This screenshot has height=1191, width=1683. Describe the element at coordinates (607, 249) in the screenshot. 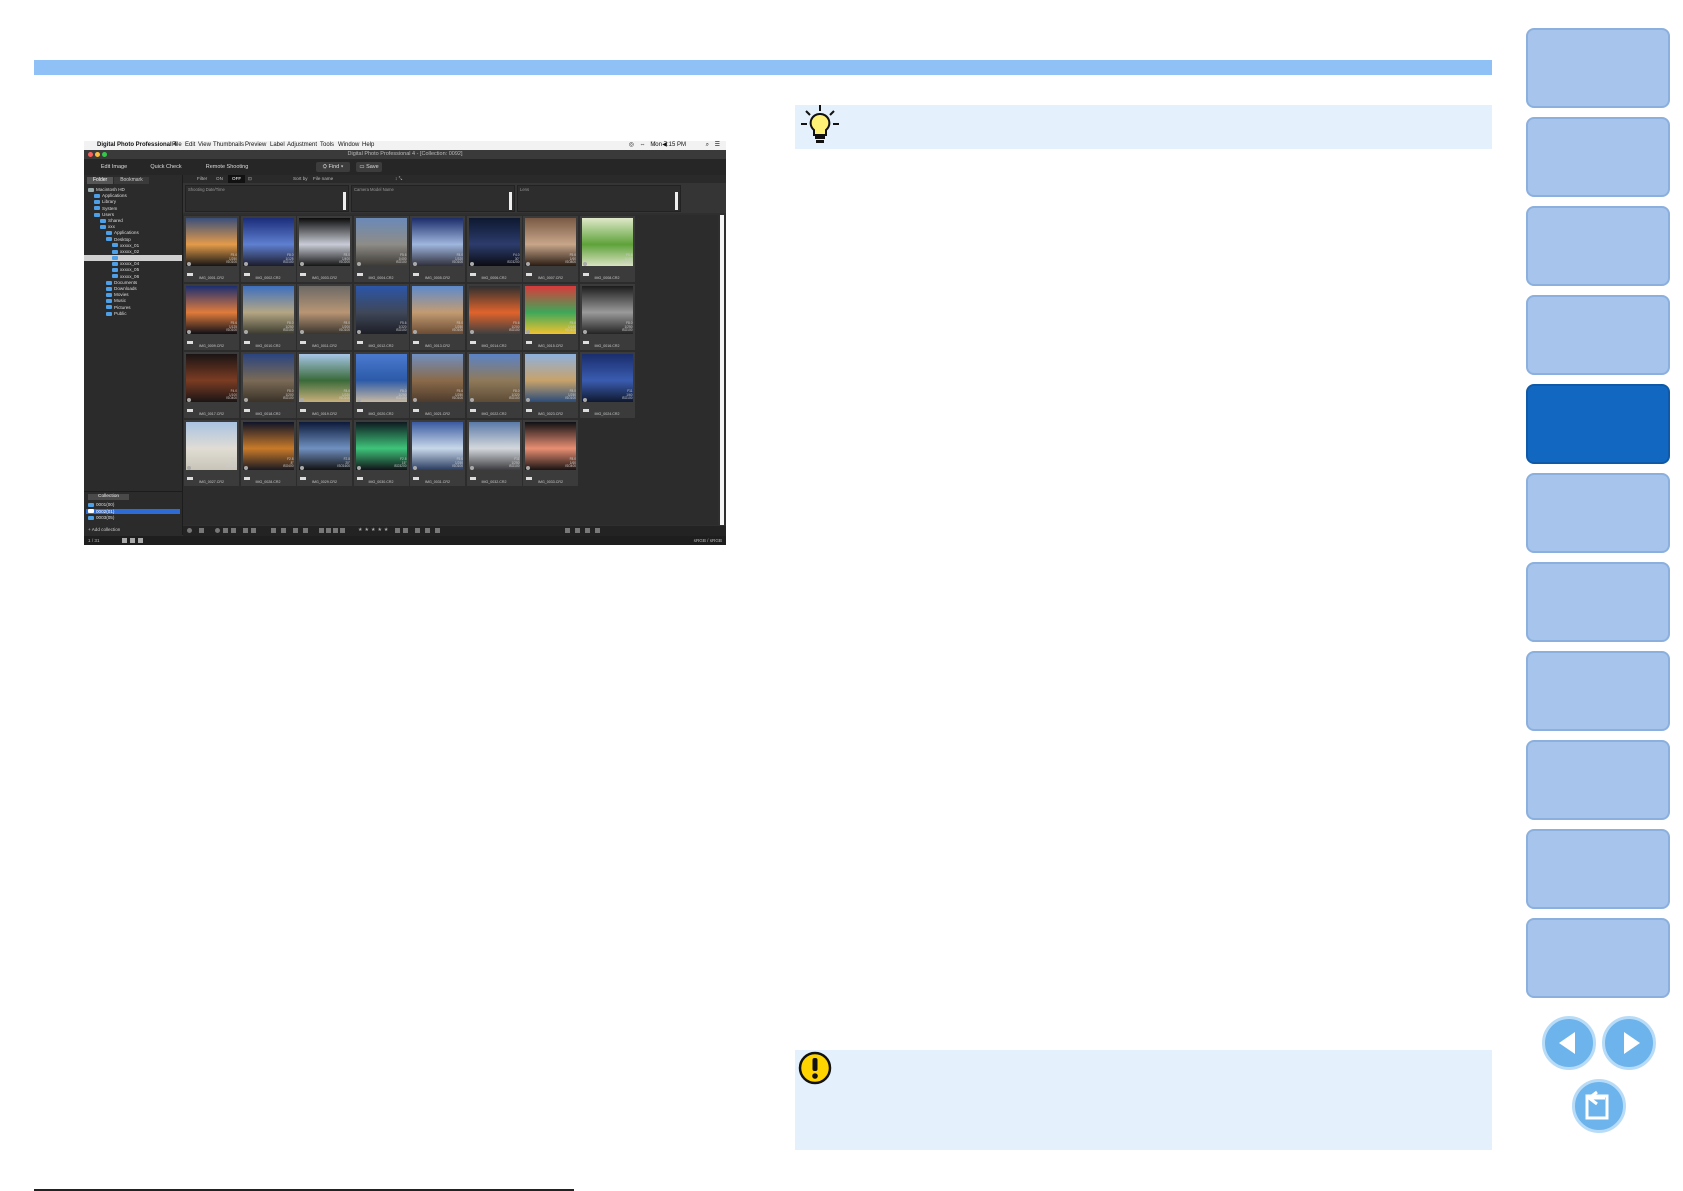

I see `thumbnail-item: F5.6 1/100 ISO400 IMG_0008.CR2` at that location.